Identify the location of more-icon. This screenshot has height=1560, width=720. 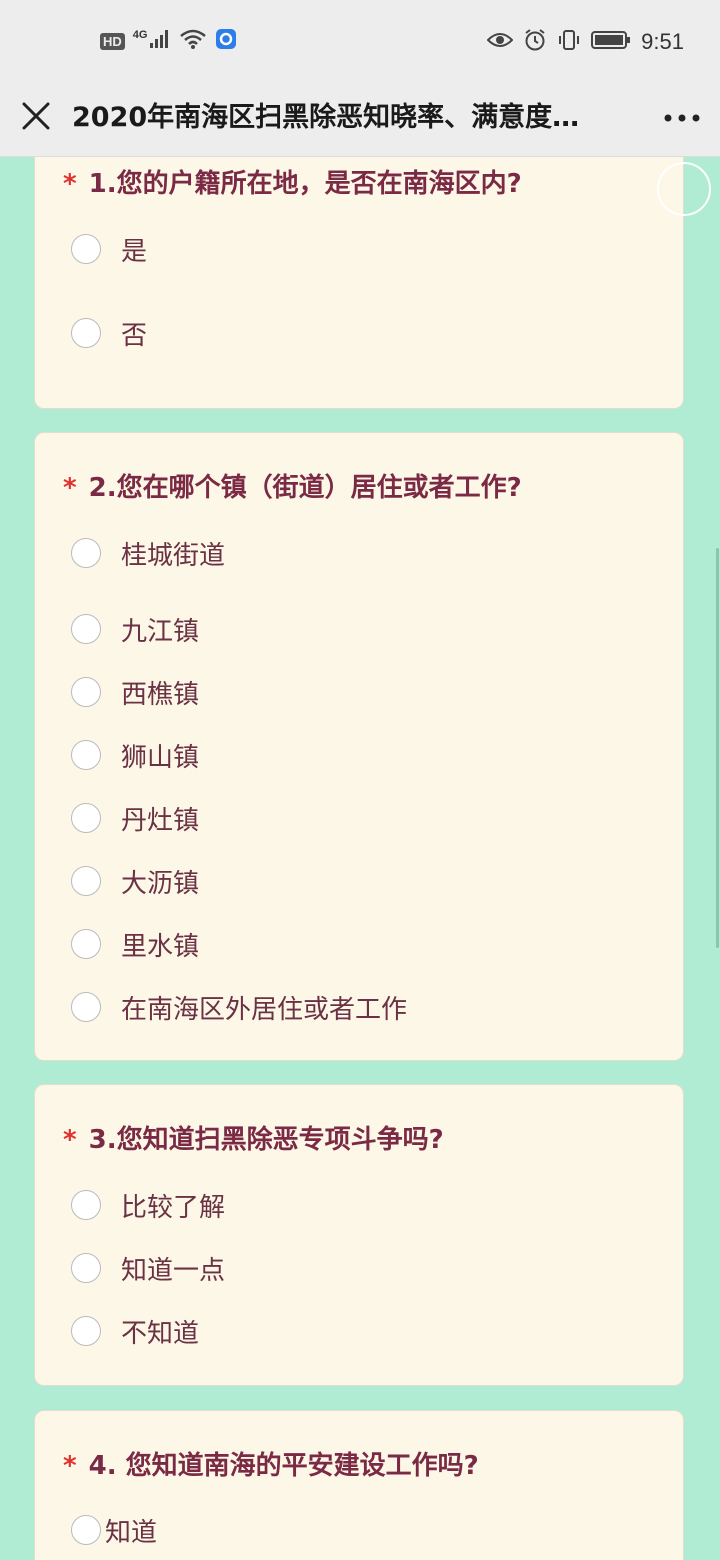
(682, 118).